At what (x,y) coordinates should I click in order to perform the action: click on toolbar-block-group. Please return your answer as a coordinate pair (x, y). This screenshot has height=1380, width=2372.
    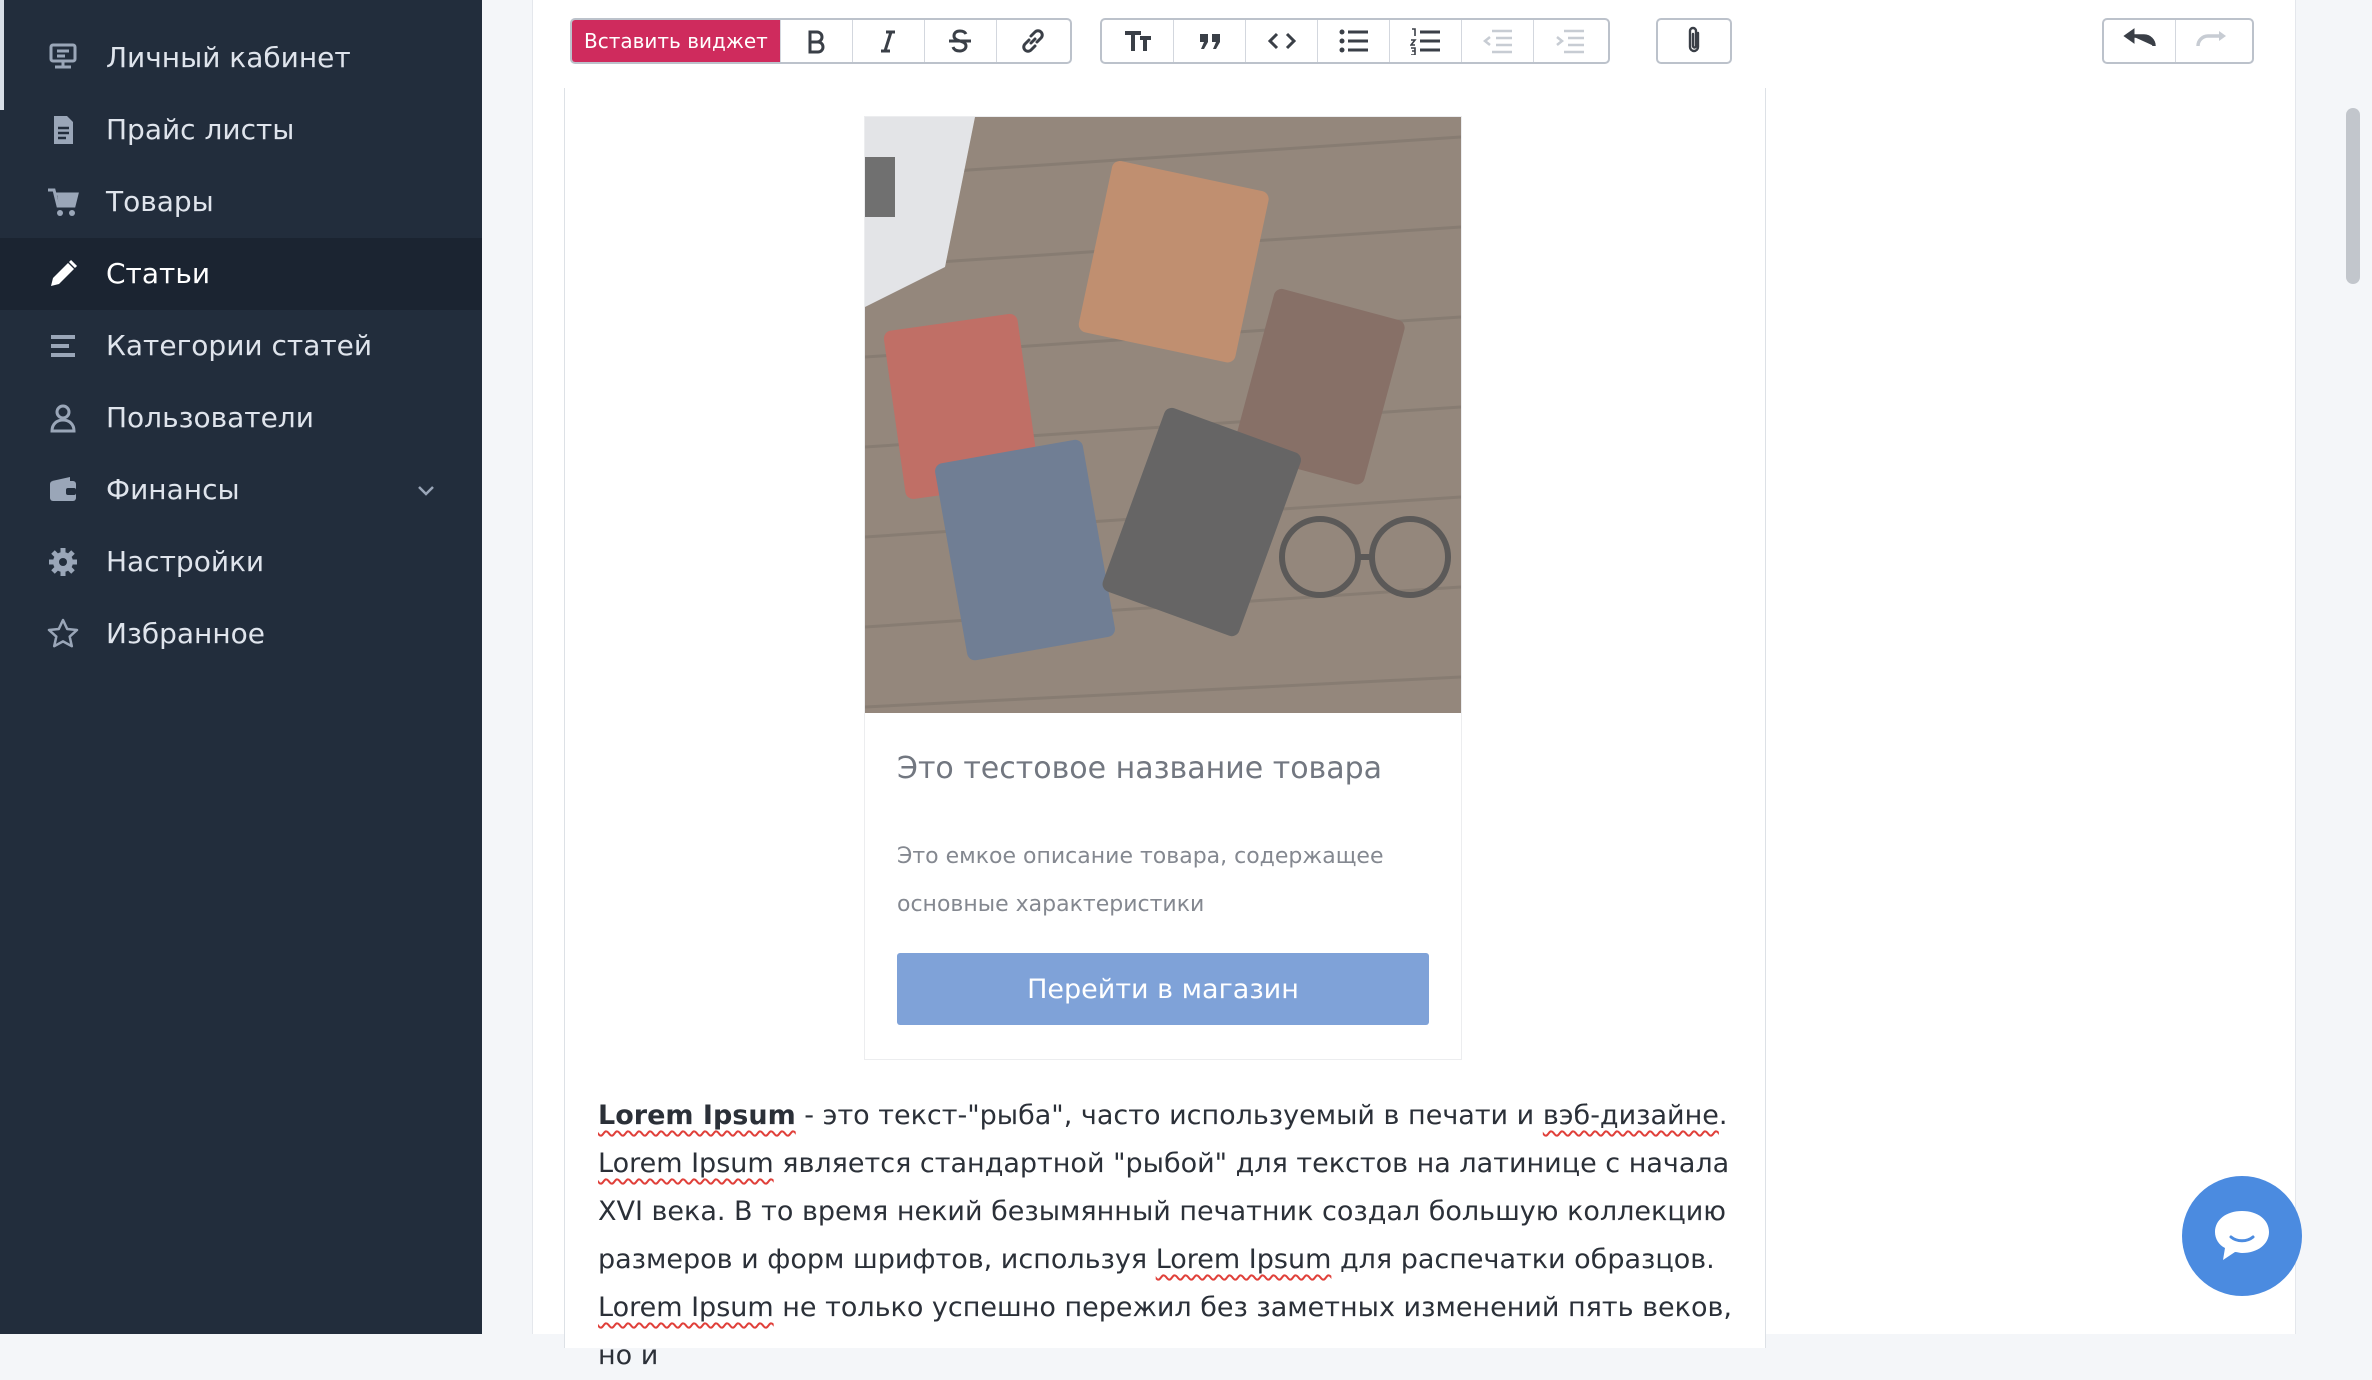
    Looking at the image, I should click on (1355, 41).